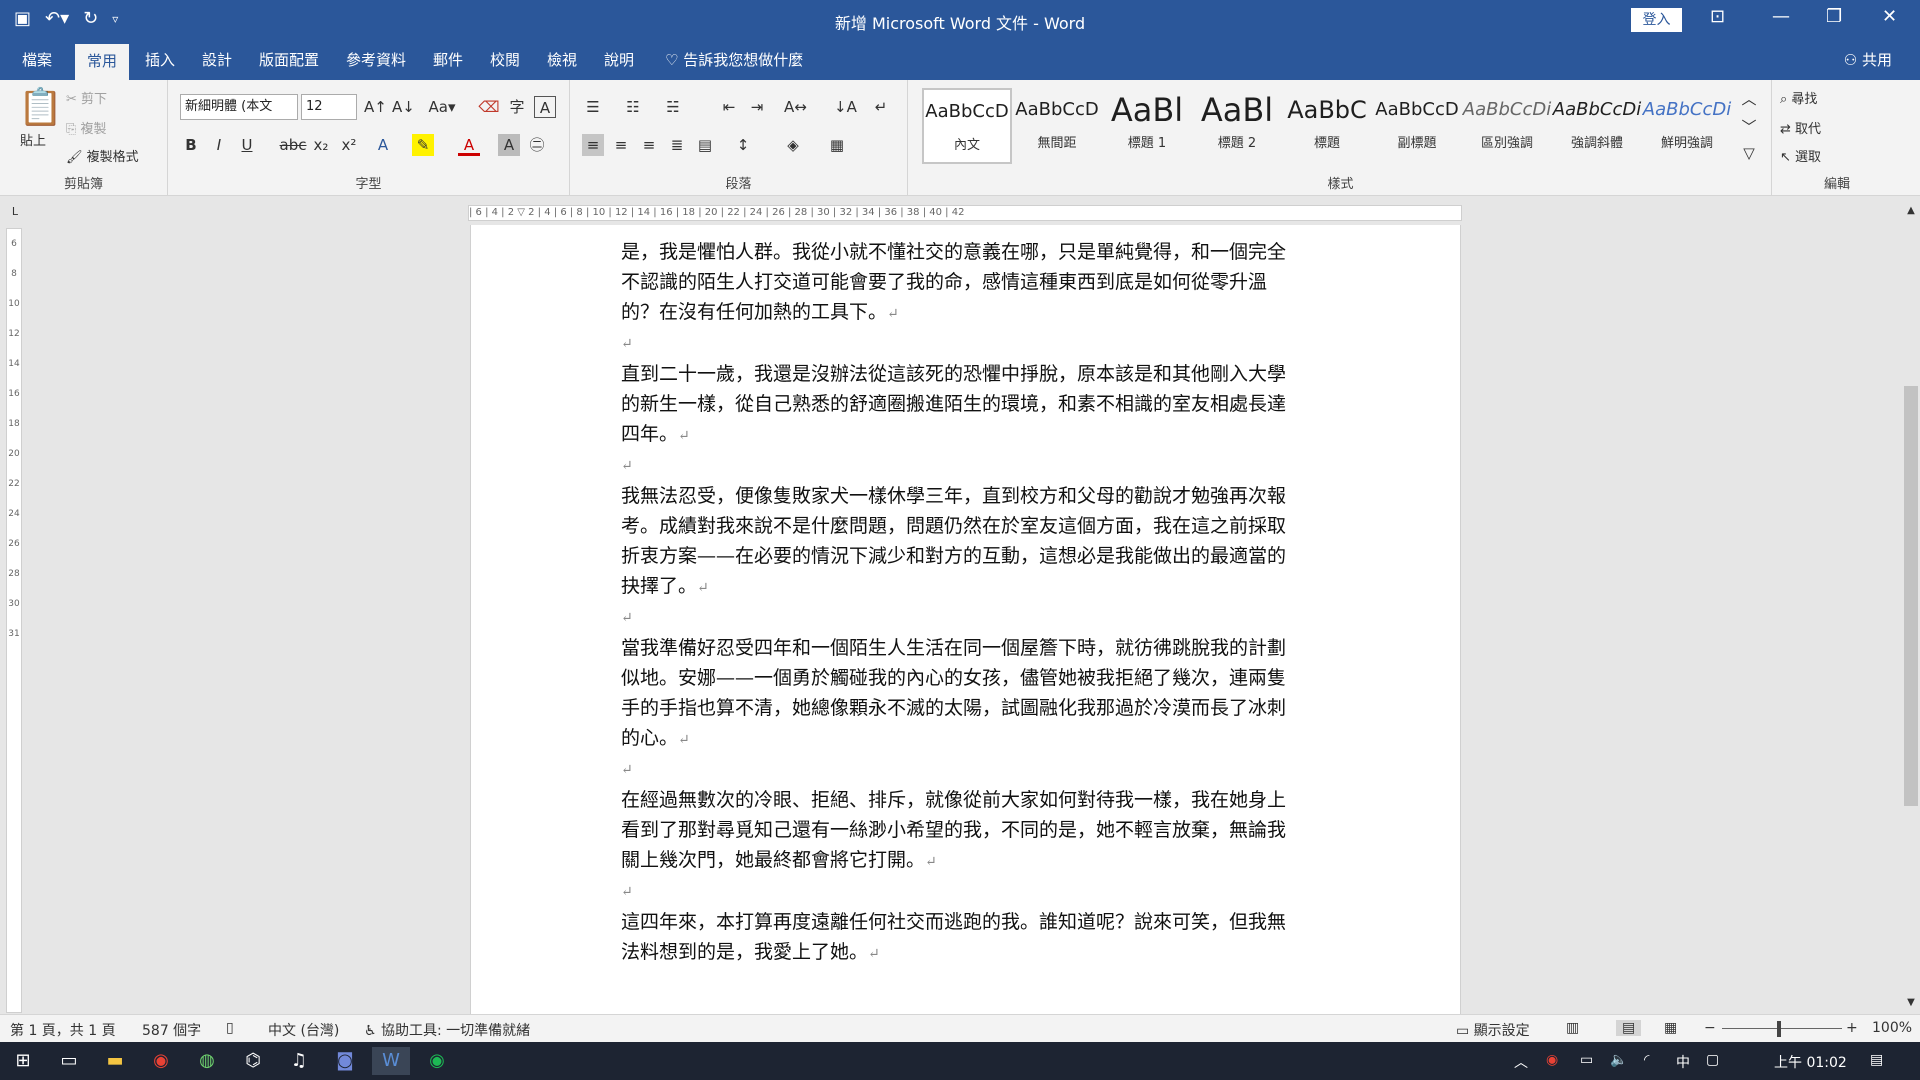 The height and width of the screenshot is (1080, 1920). Describe the element at coordinates (1749, 99) in the screenshot. I see `styles-scroll-up-icon: ︿` at that location.